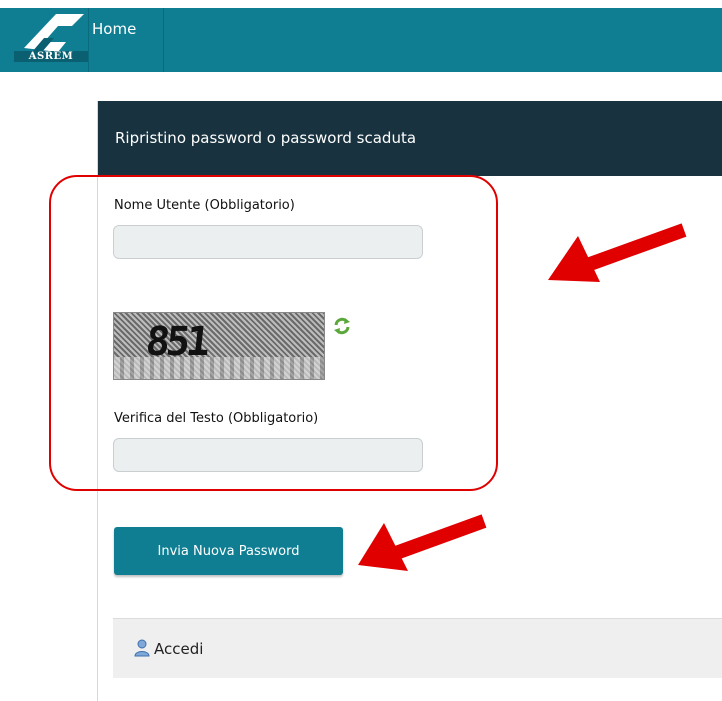 The image size is (722, 701). I want to click on login-label: Accedi, so click(179, 649).